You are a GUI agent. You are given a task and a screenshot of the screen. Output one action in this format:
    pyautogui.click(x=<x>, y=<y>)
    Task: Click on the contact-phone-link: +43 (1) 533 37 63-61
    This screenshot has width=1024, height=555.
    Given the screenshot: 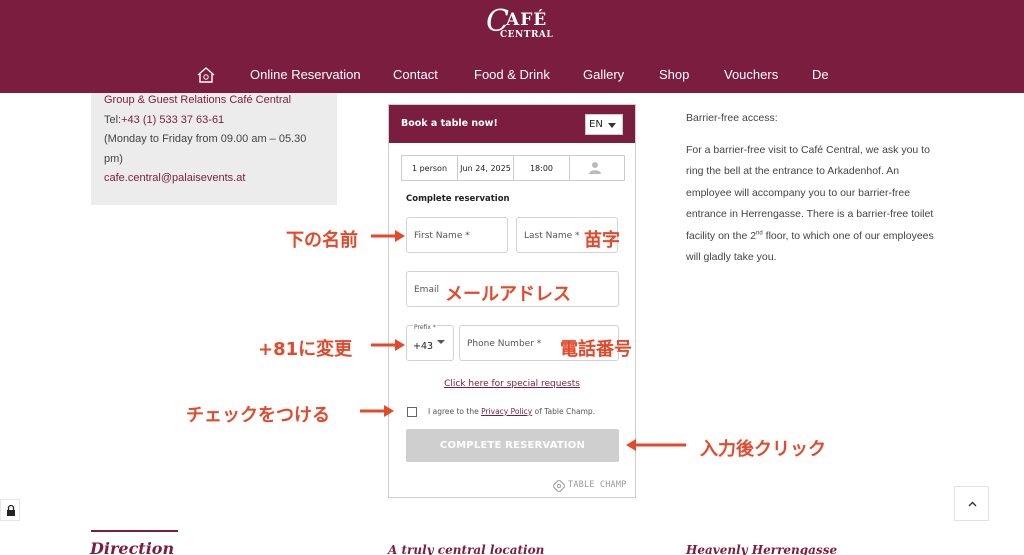 What is the action you would take?
    pyautogui.click(x=172, y=120)
    